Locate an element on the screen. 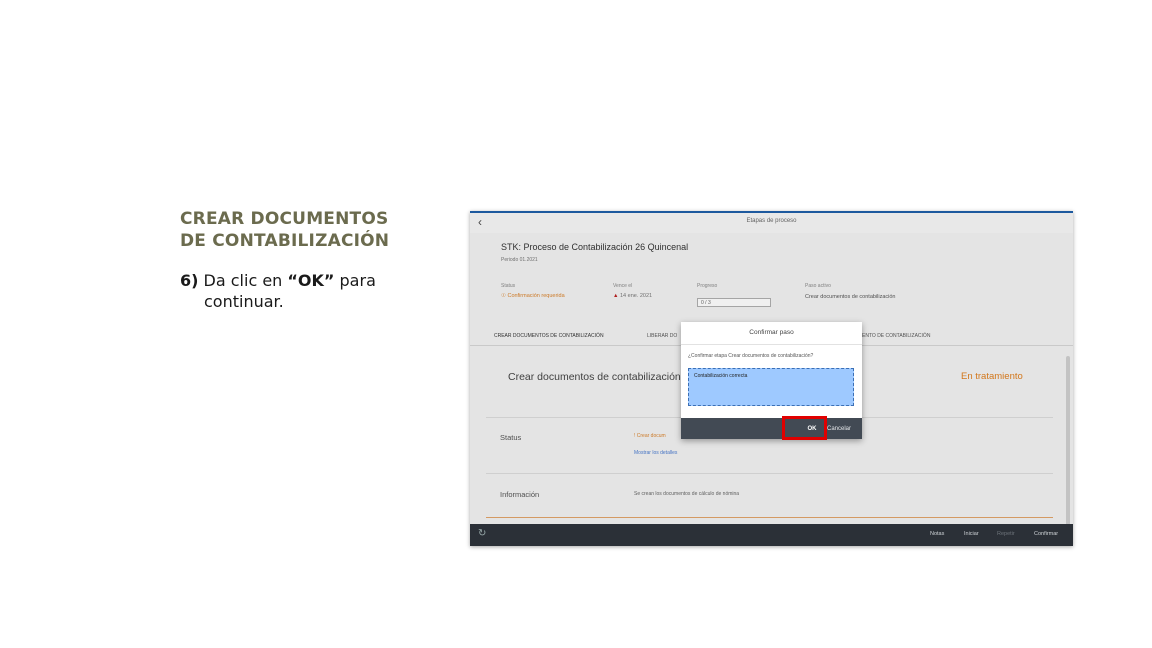  step-number: 6) is located at coordinates (189, 280).